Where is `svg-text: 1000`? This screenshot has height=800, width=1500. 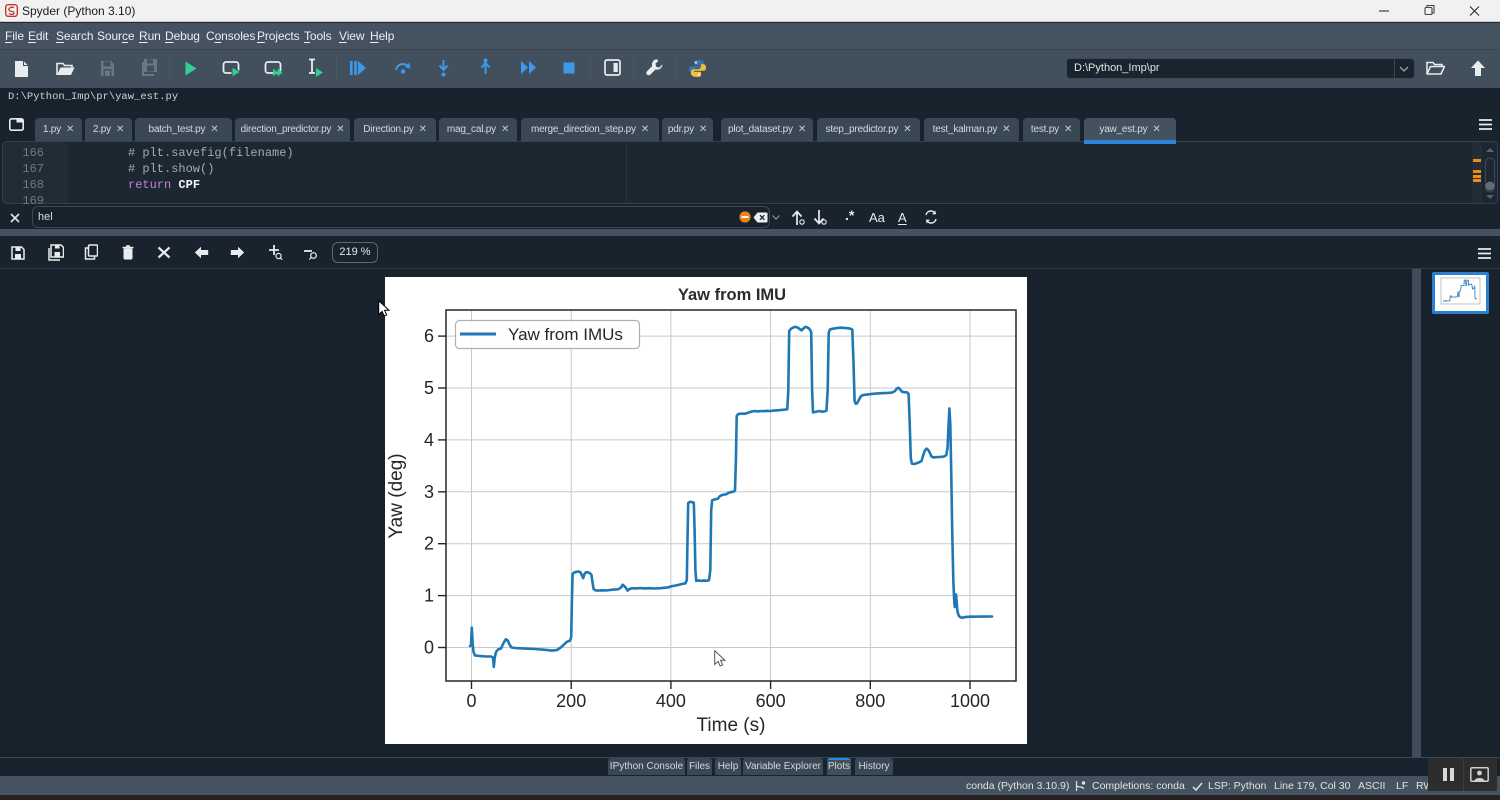 svg-text: 1000 is located at coordinates (970, 701).